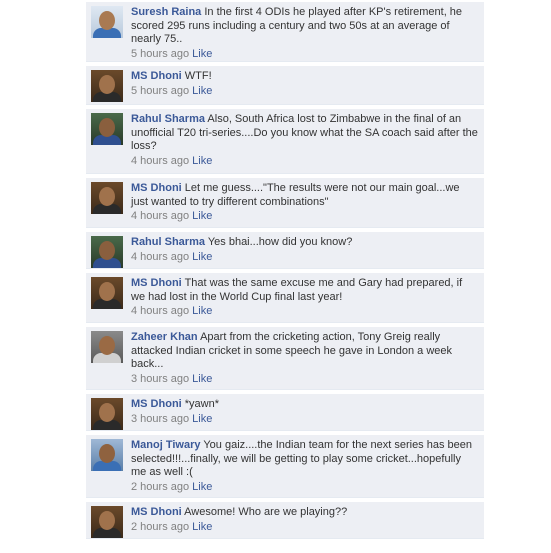  I want to click on comment-text: Yes bhai...how did you know?, so click(280, 242).